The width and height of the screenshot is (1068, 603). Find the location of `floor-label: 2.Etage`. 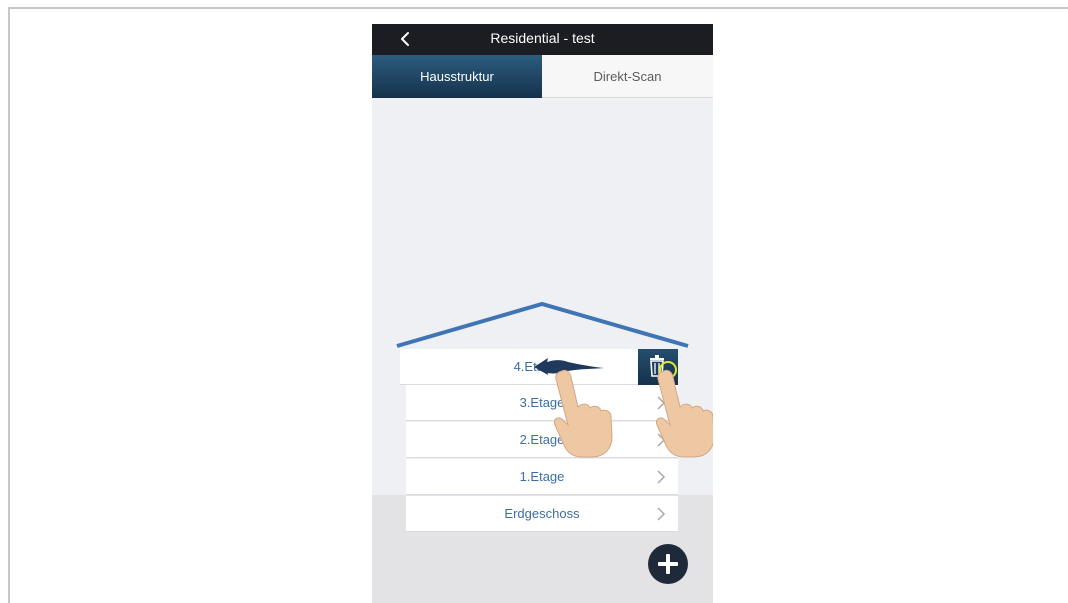

floor-label: 2.Etage is located at coordinates (542, 439).